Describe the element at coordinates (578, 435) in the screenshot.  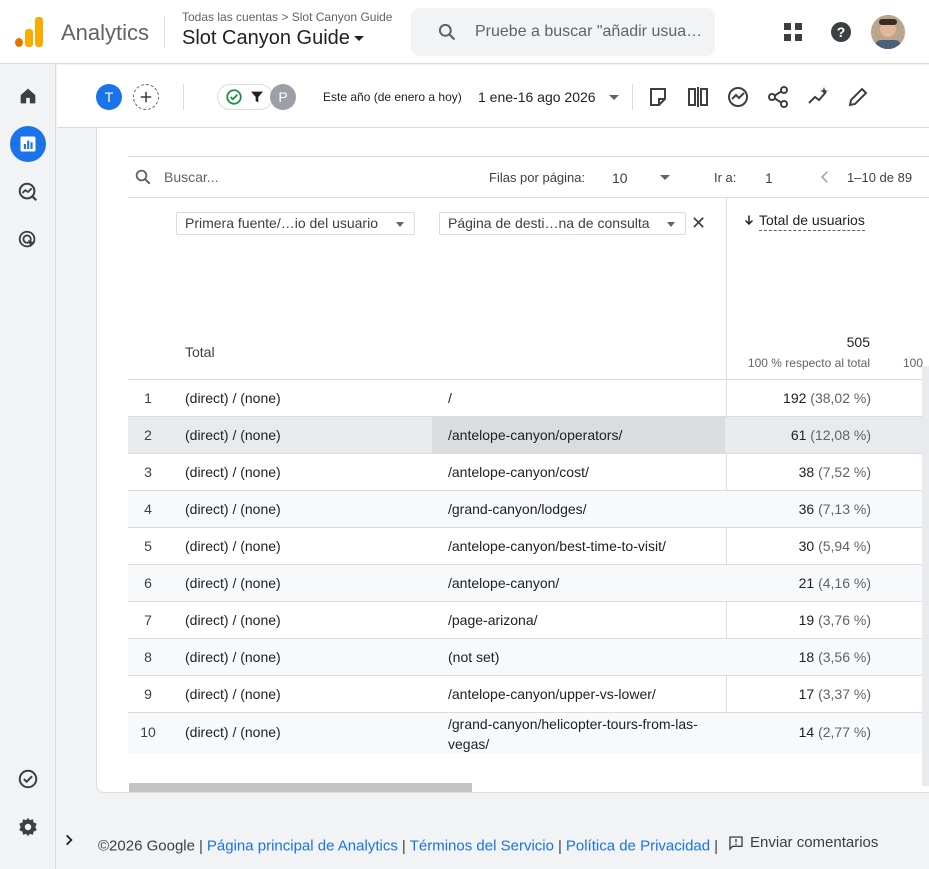
I see `landing-page-cell: /antelope-canyon/operators/` at that location.